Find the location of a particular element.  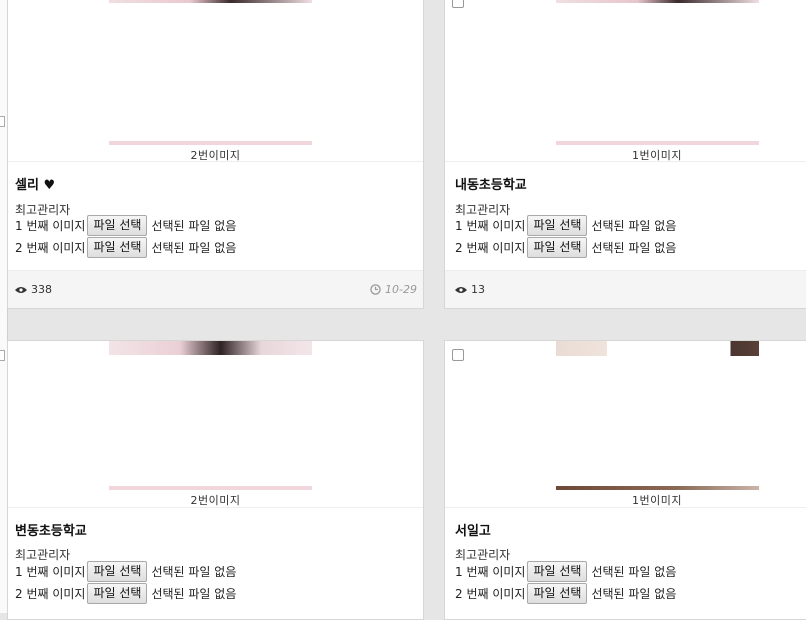

card-footer: 338 10-29 is located at coordinates (215, 289).